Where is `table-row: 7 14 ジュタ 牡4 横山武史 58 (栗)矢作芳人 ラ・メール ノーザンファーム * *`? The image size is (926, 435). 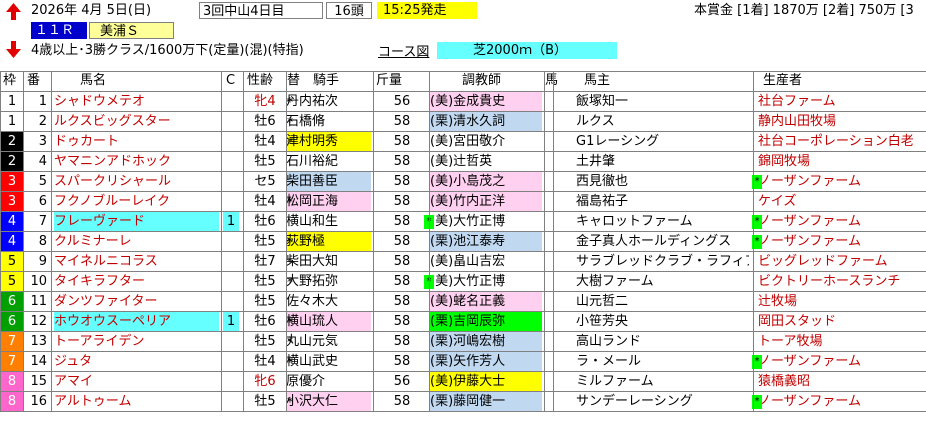
table-row: 7 14 ジュタ 牡4 横山武史 58 (栗)矢作芳人 ラ・メール ノーザンファーム * * is located at coordinates (463, 362).